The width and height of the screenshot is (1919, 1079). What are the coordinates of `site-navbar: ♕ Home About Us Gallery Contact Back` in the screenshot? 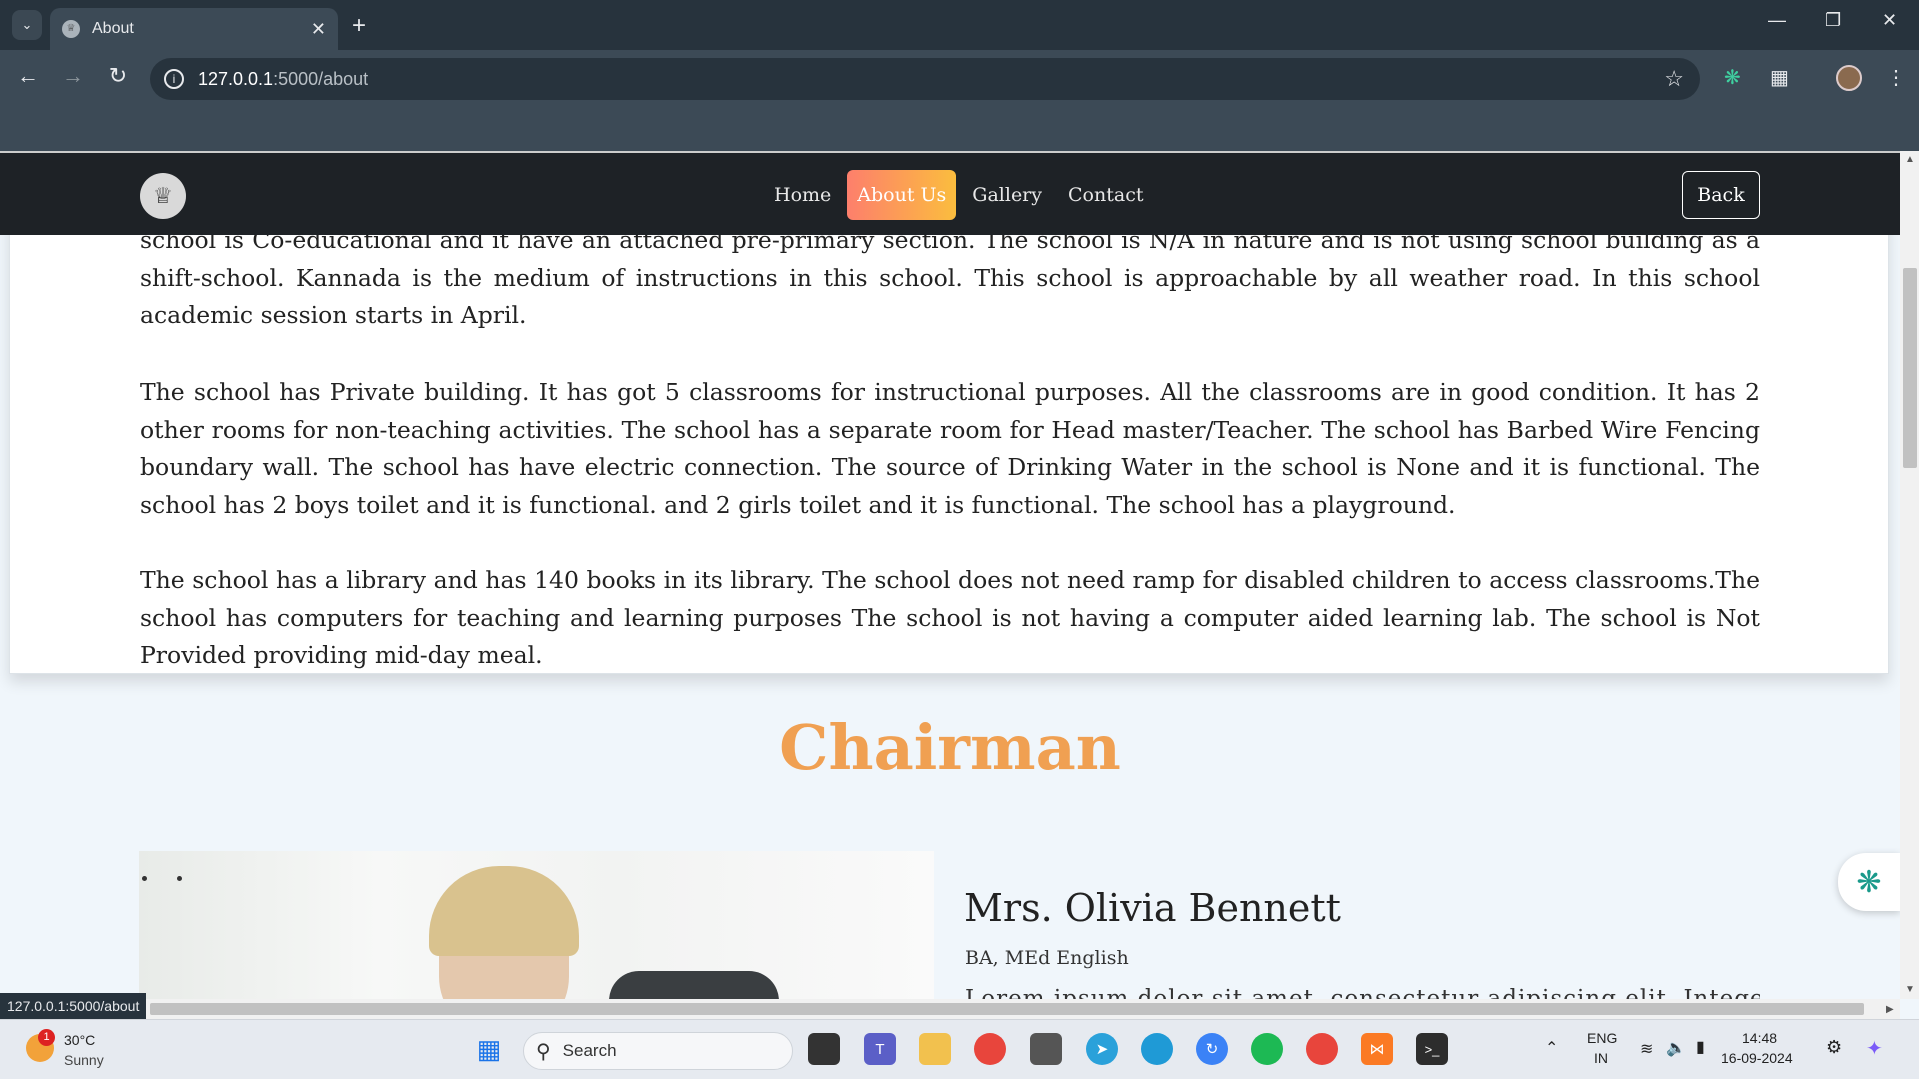 It's located at (950, 193).